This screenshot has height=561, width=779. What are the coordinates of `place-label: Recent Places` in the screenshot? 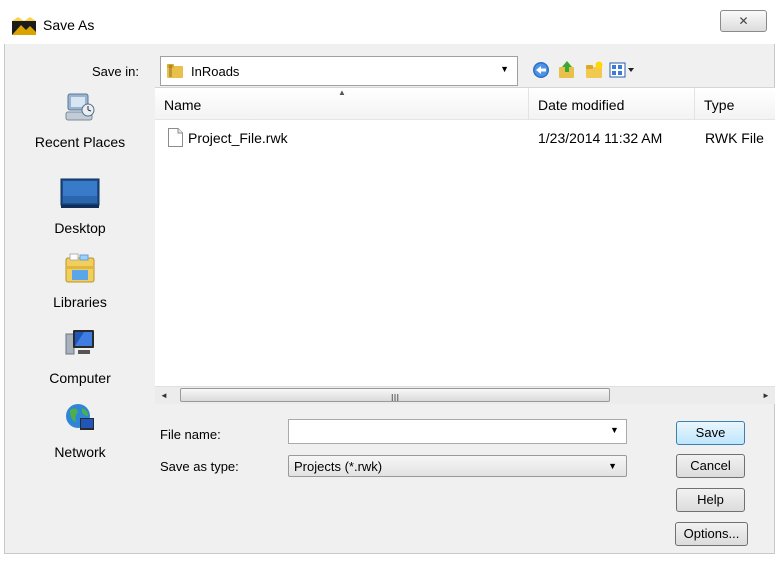 It's located at (80, 142).